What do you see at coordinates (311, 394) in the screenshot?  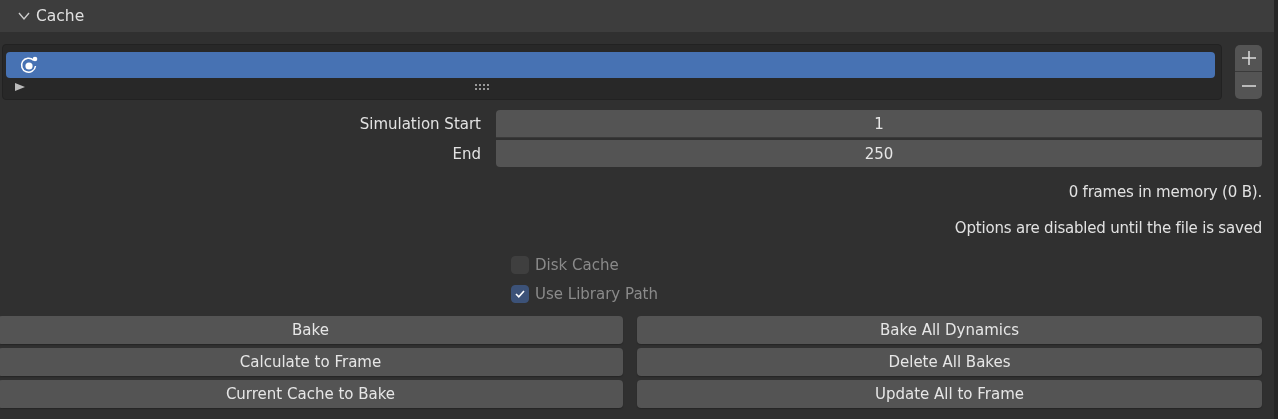 I see `action-button: Current Cache to Bake` at bounding box center [311, 394].